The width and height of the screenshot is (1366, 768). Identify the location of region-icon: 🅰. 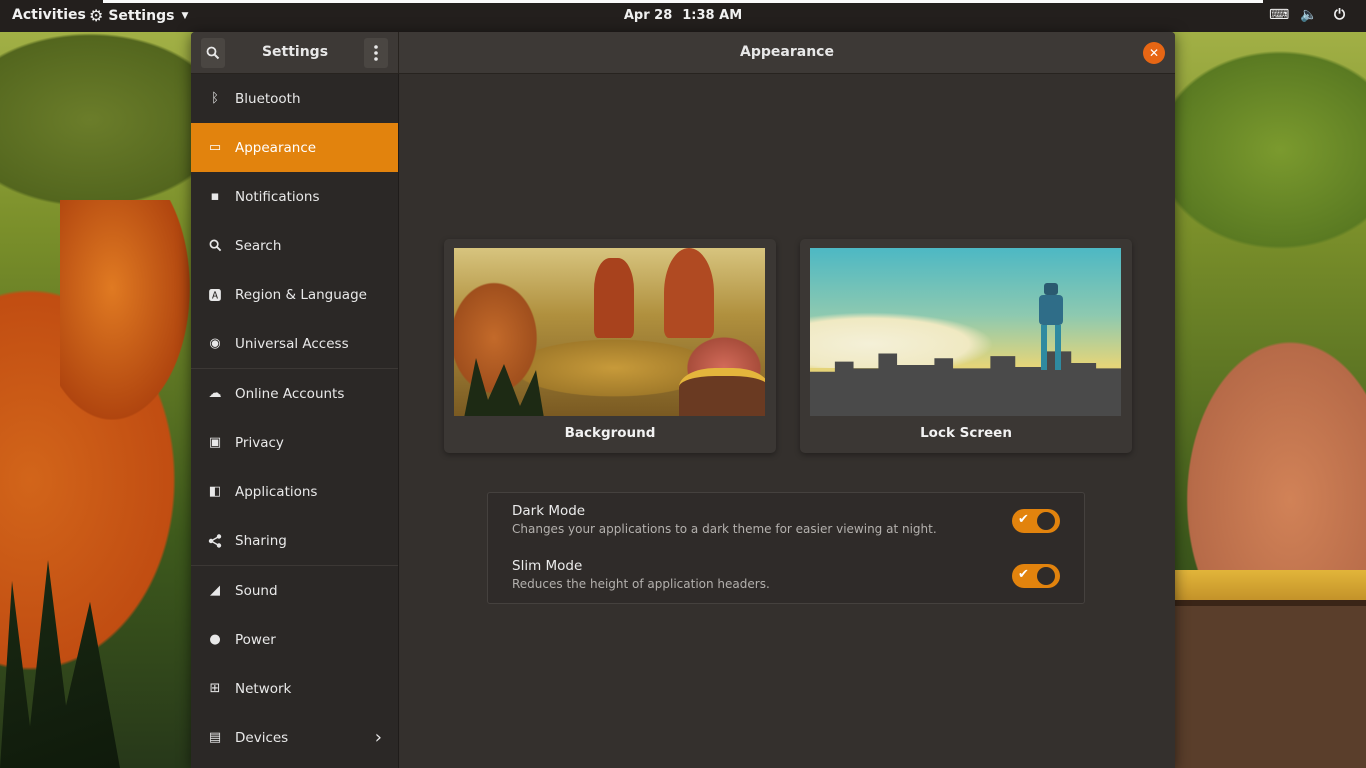
(215, 296).